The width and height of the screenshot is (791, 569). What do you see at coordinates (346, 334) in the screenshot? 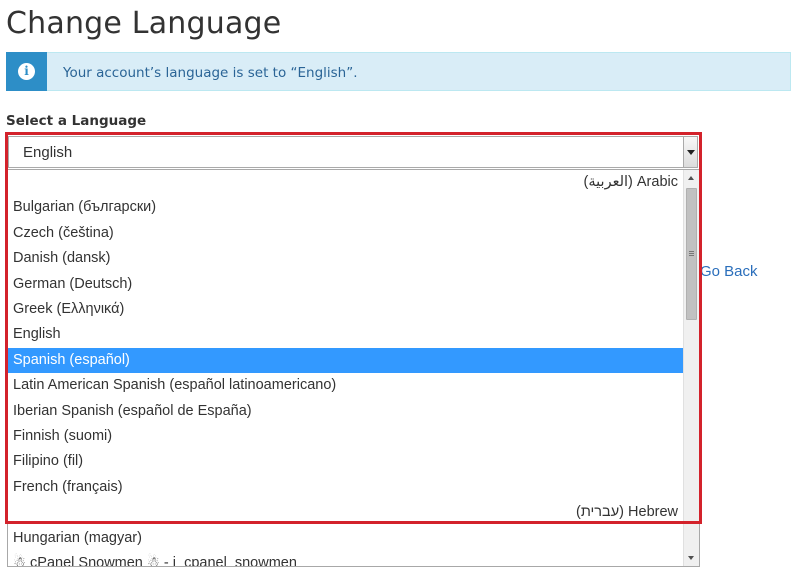
I see `language-option: English` at bounding box center [346, 334].